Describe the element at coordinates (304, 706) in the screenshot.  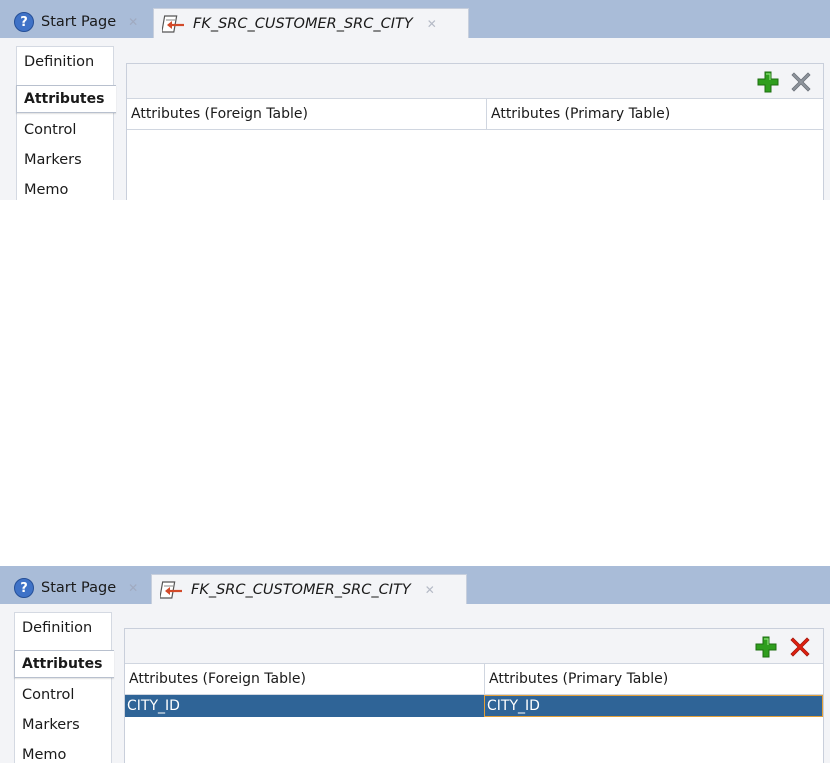
I see `cell-foreign-attribute: CITY_ID` at that location.